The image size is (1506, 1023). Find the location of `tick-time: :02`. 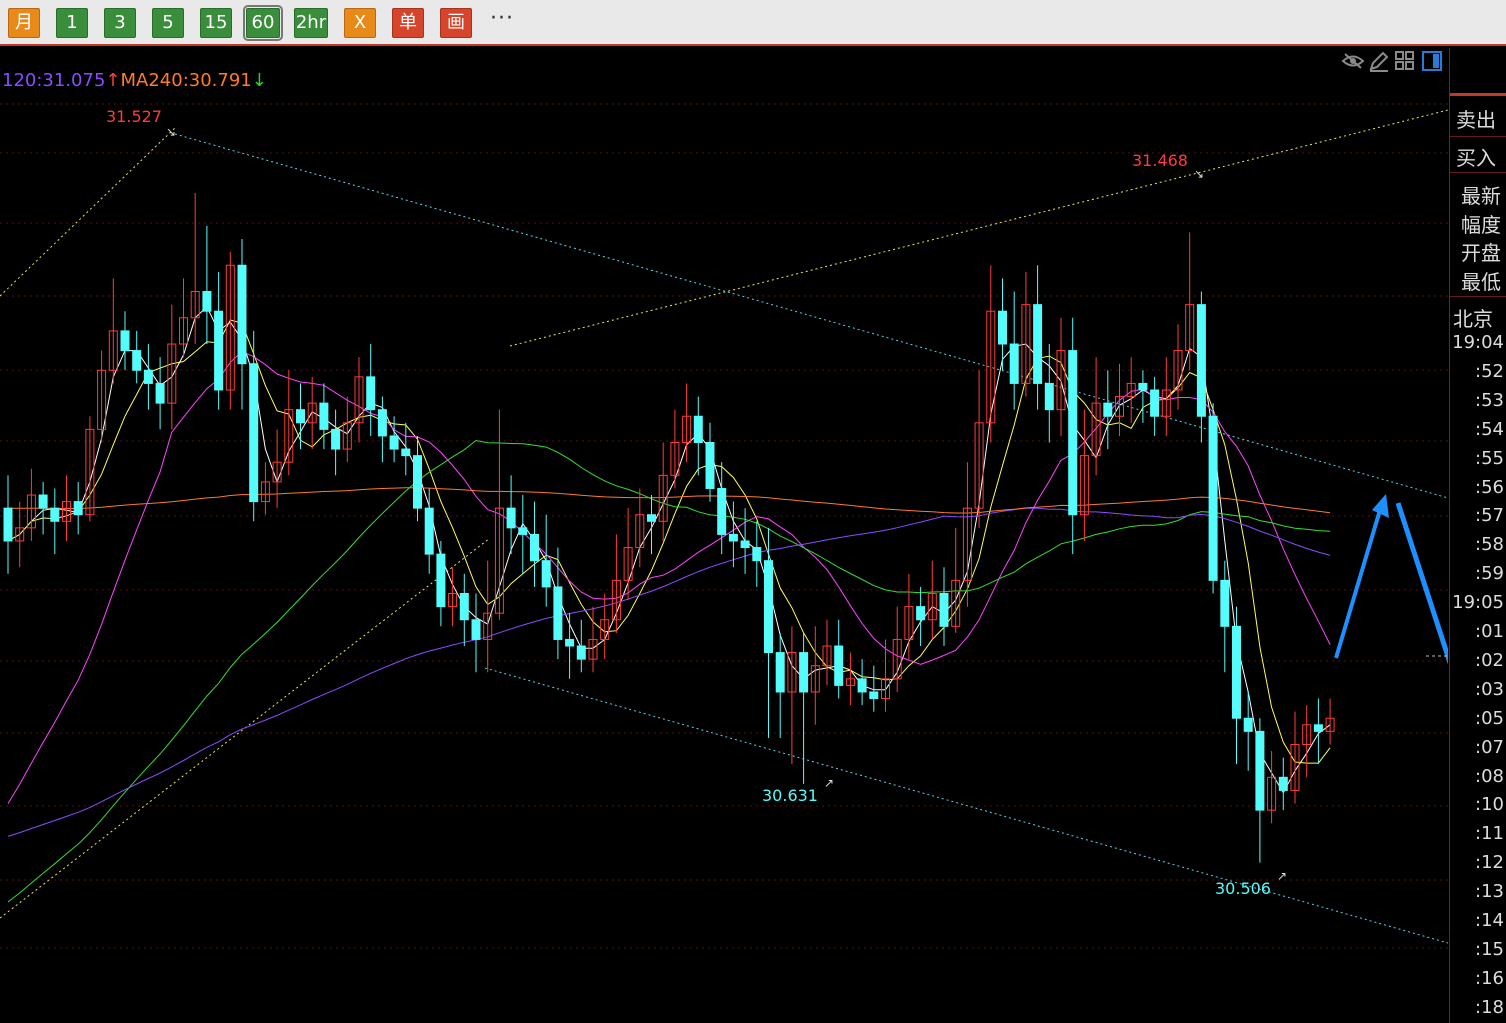

tick-time: :02 is located at coordinates (1489, 660).